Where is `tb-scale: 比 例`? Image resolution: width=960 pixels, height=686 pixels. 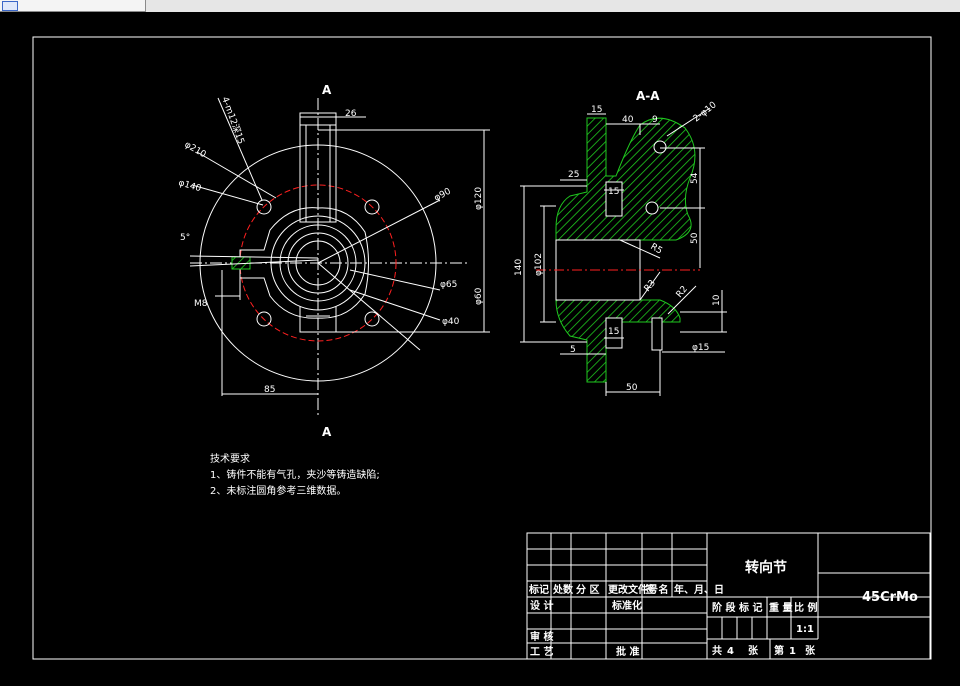 tb-scale: 比 例 is located at coordinates (805, 607).